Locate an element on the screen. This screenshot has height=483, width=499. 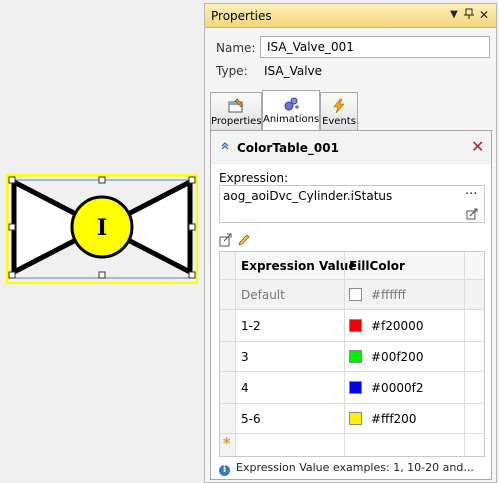
remove-animation-icon: ✕ is located at coordinates (477, 146).